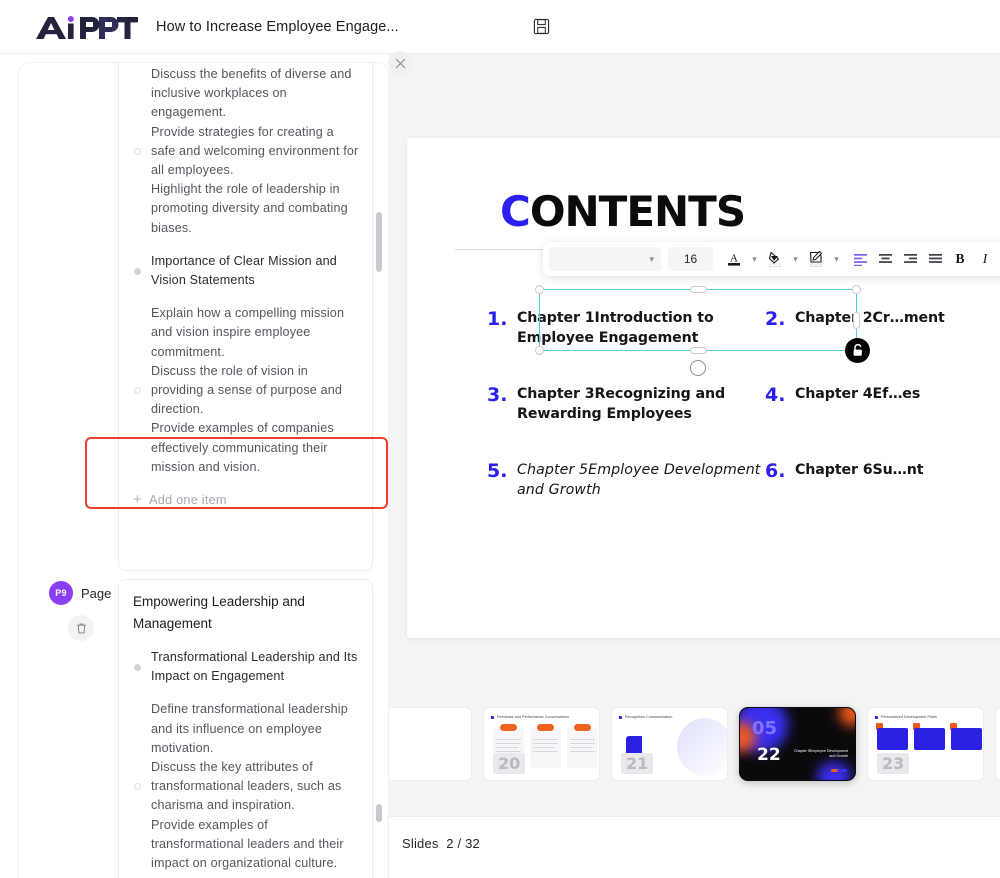 This screenshot has width=1000, height=878. Describe the element at coordinates (96, 593) in the screenshot. I see `page-label: Page` at that location.